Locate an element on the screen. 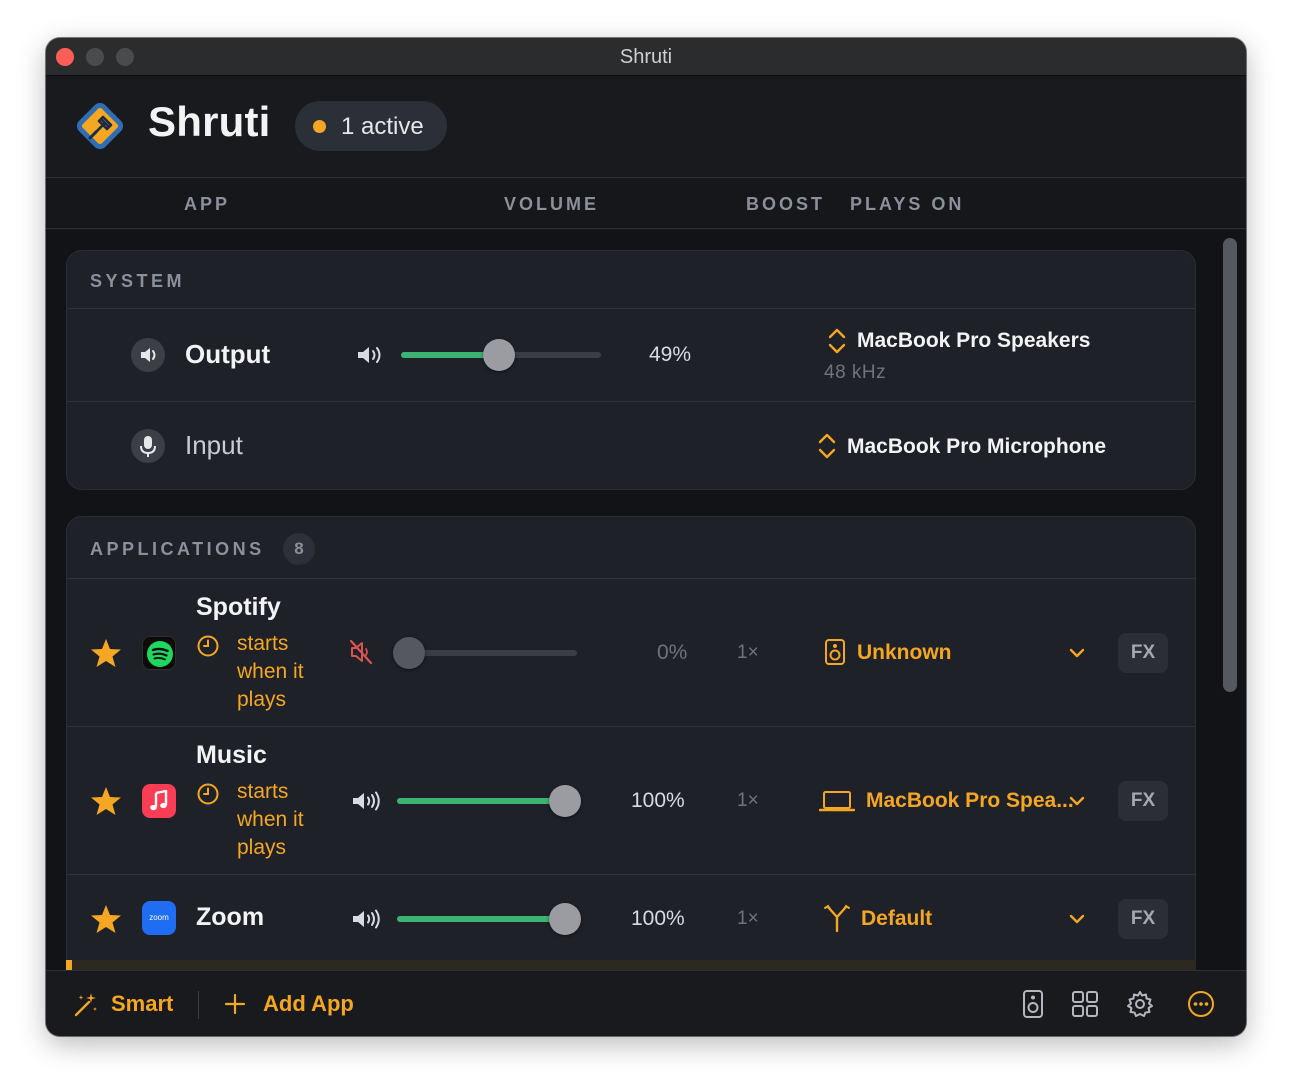 The height and width of the screenshot is (1090, 1292). output-volume-slider is located at coordinates (501, 355).